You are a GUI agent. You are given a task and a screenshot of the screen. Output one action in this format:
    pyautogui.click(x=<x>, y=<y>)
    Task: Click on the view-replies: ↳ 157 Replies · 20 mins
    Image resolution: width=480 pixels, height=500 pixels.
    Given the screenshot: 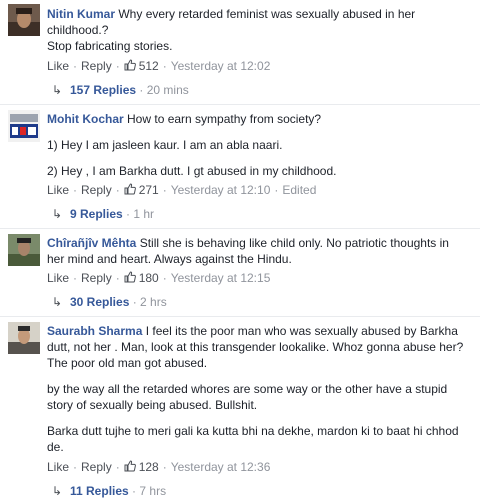 What is the action you would take?
    pyautogui.click(x=120, y=90)
    